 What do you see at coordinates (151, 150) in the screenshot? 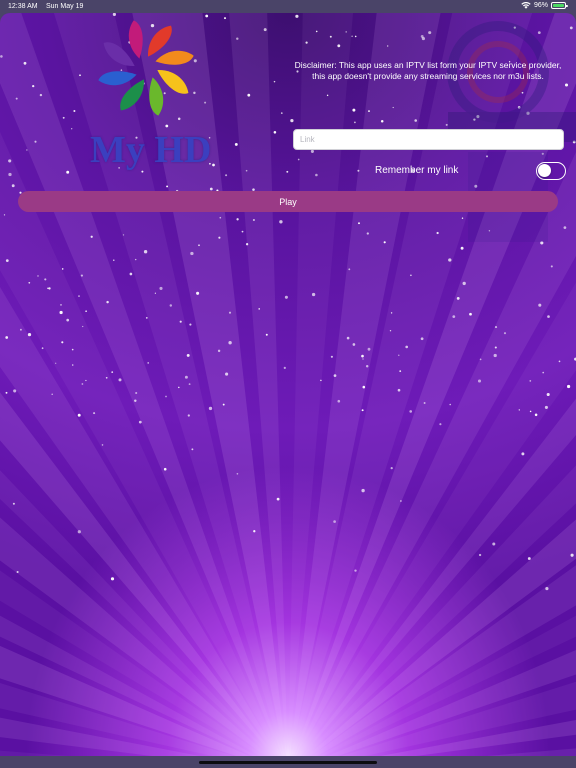
I see `logo-text: My HD` at bounding box center [151, 150].